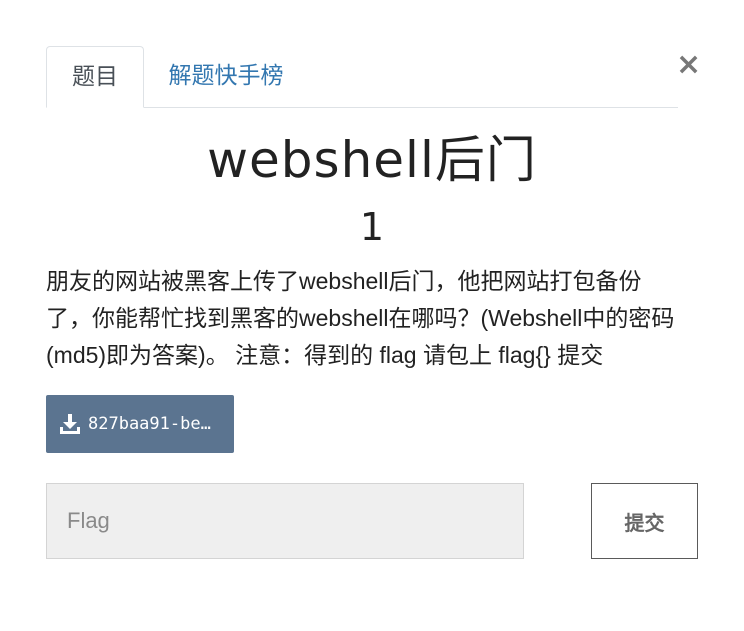 The height and width of the screenshot is (631, 744). I want to click on tab-solves-leaderboard: 解题快手榜, so click(226, 76).